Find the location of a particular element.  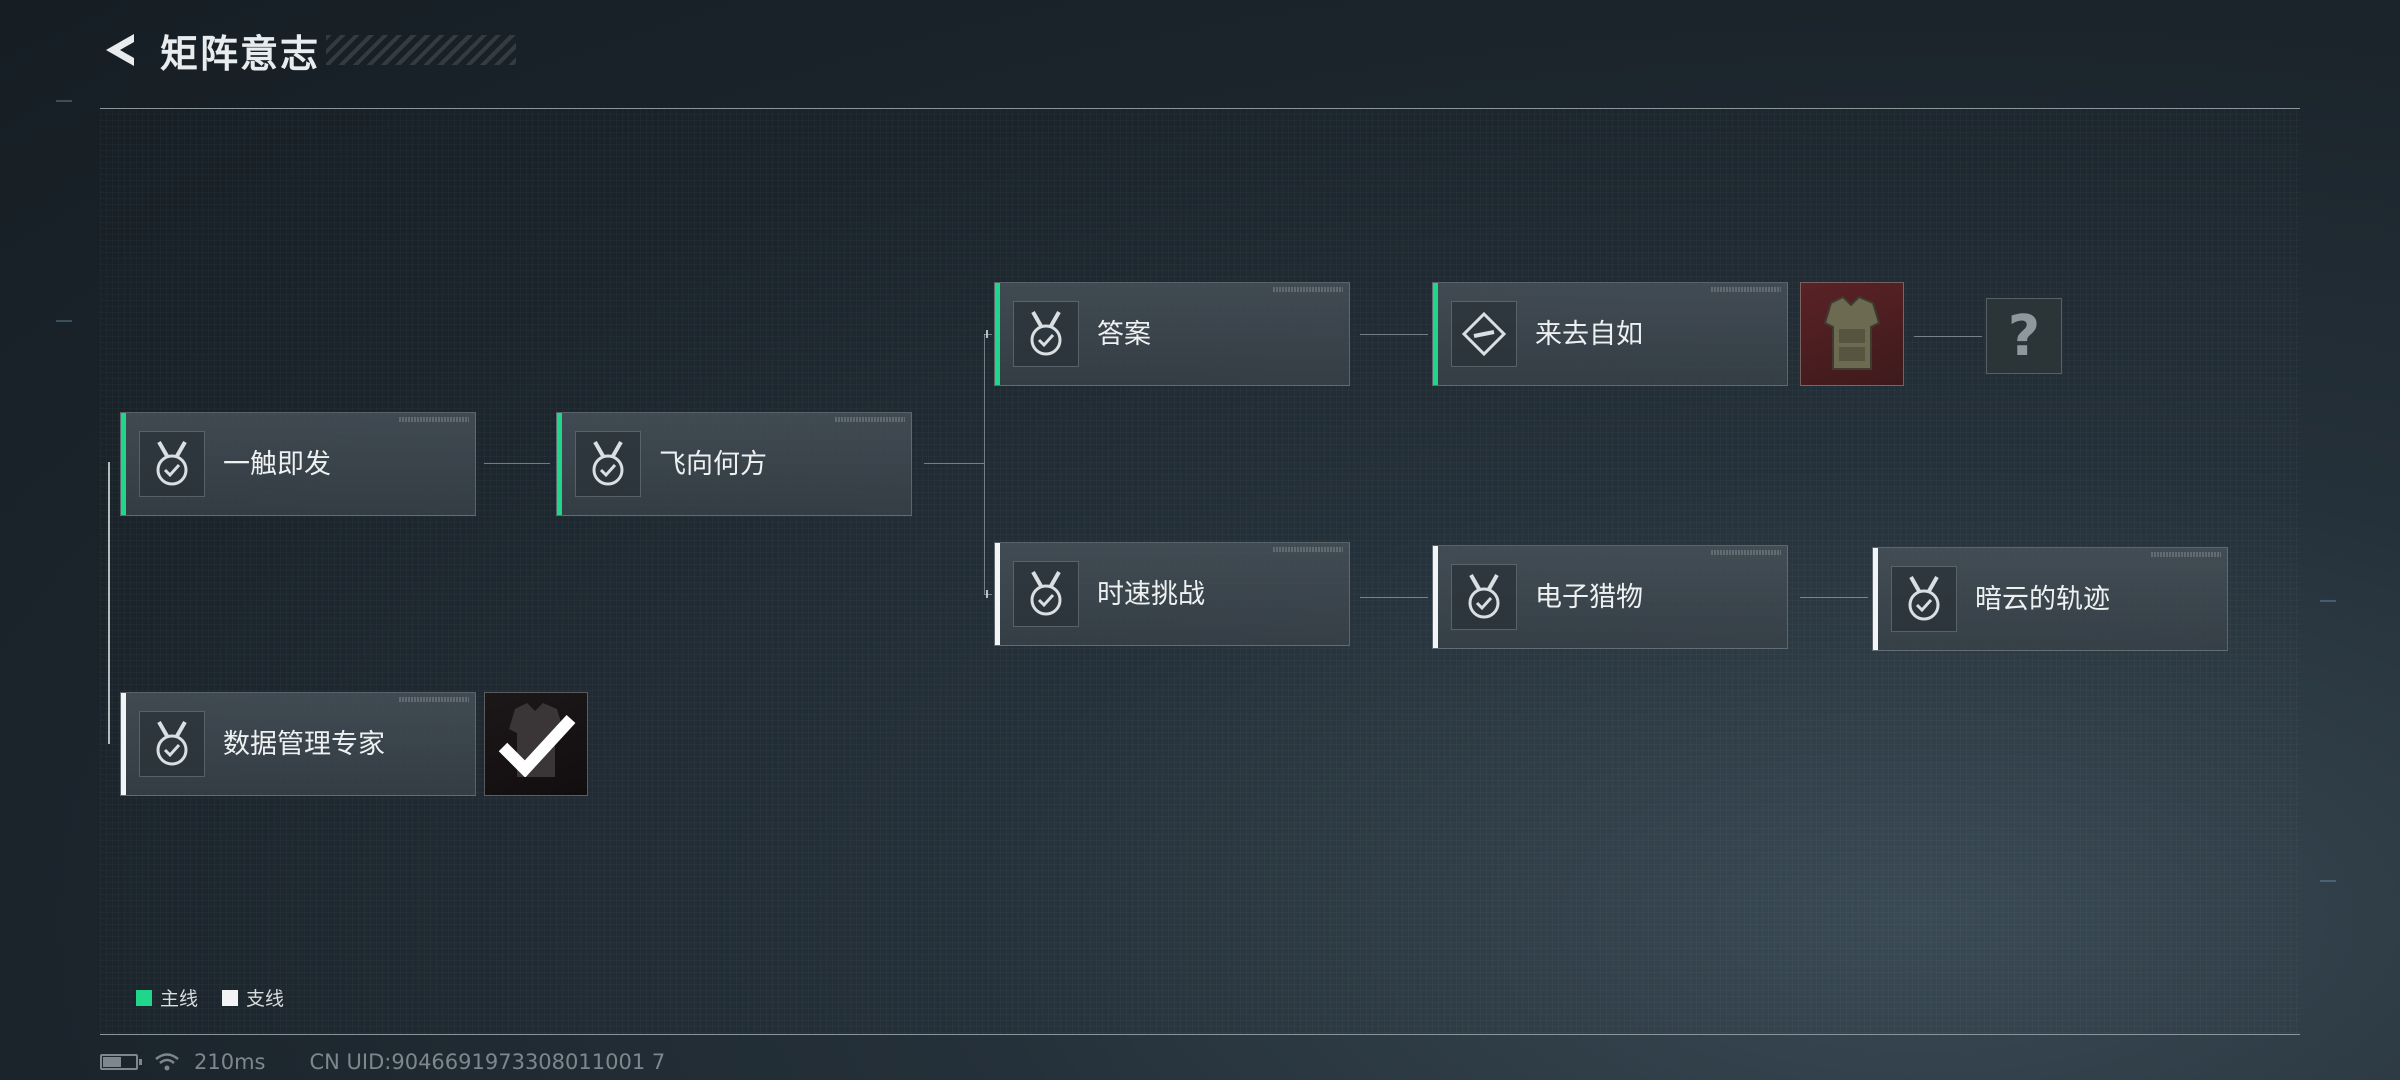

legend-main-swatch is located at coordinates (144, 997).